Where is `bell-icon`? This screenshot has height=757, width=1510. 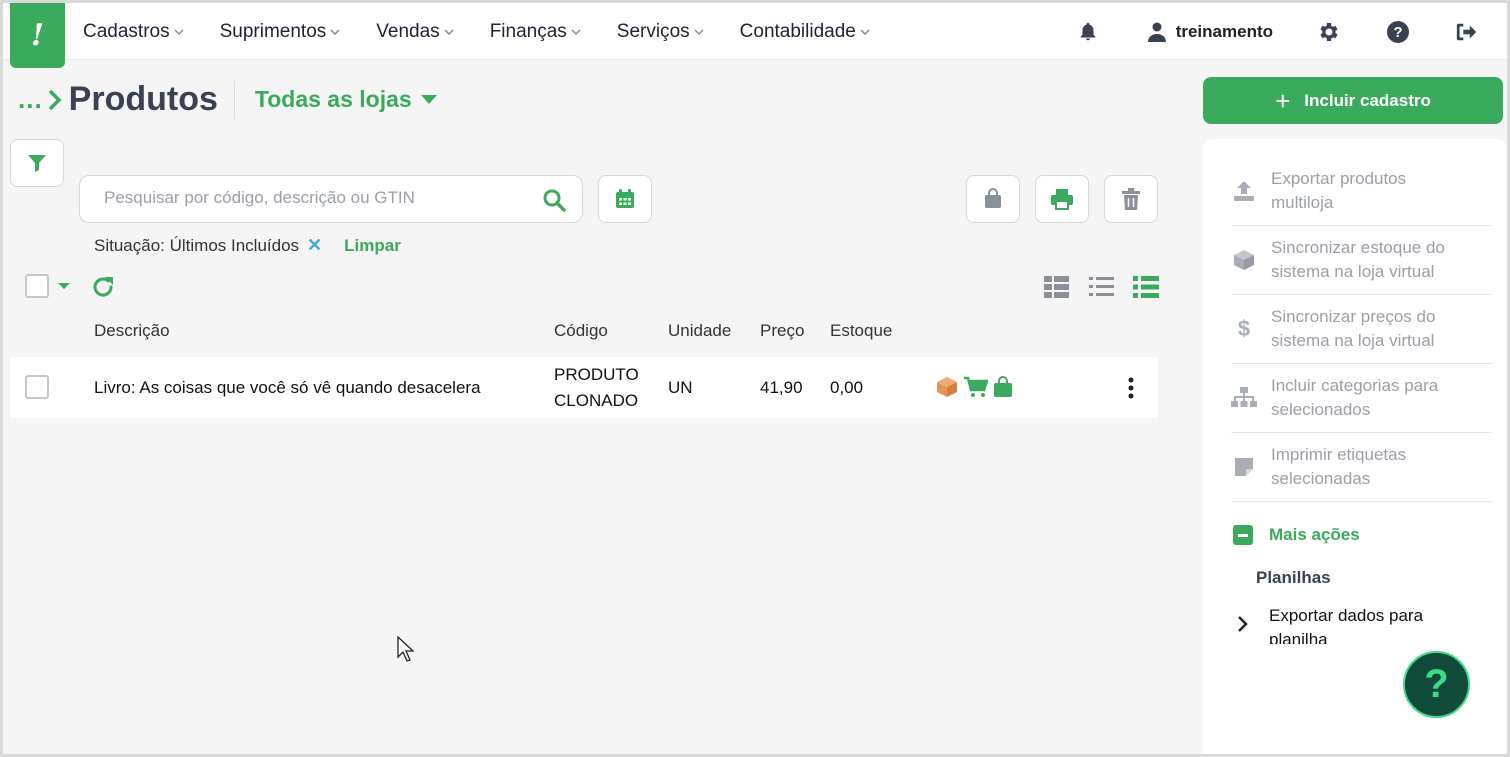
bell-icon is located at coordinates (1088, 32).